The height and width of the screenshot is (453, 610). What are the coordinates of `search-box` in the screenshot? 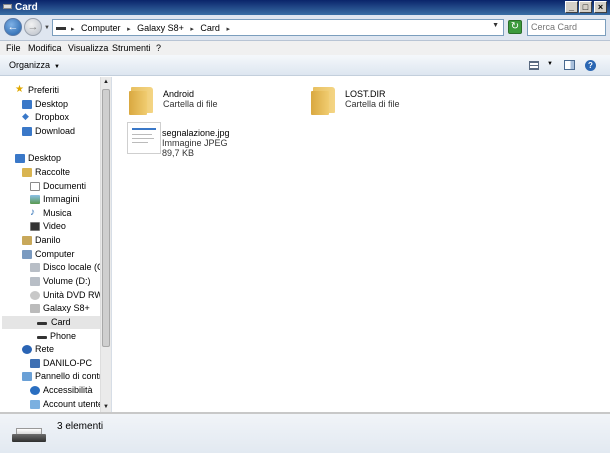 It's located at (566, 27).